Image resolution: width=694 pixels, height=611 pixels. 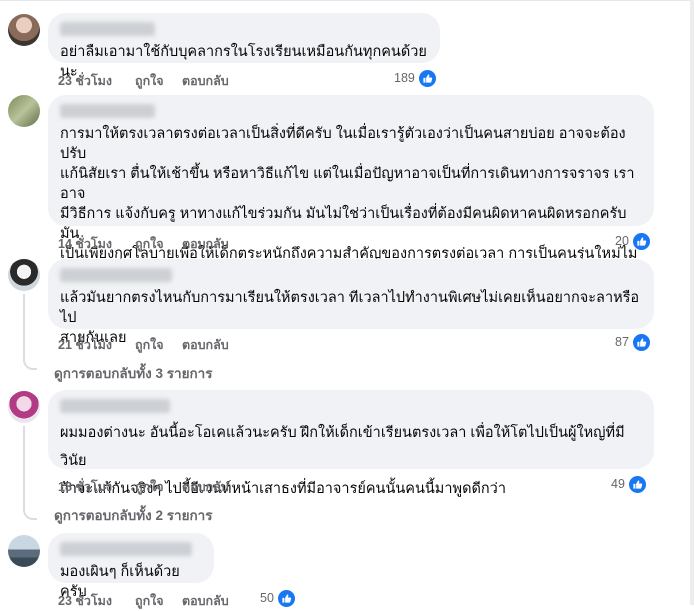 I want to click on reaction-count: 50, so click(x=267, y=598).